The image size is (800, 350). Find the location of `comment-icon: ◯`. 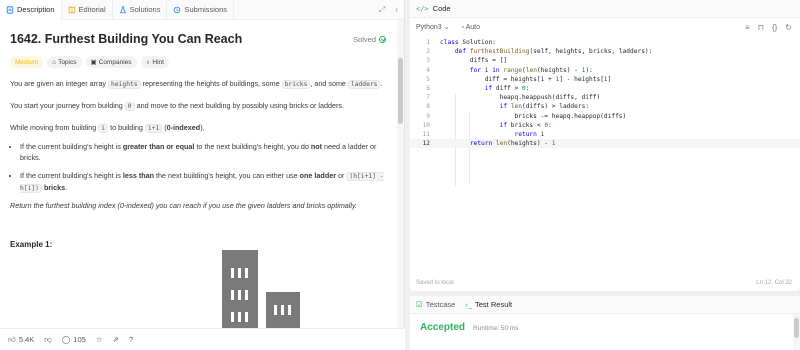

comment-icon: ◯ is located at coordinates (66, 339).